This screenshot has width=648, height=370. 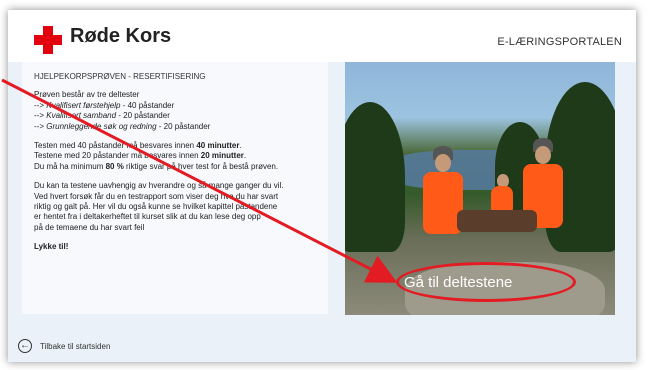 What do you see at coordinates (25, 346) in the screenshot?
I see `back-arrow-icon: ←` at bounding box center [25, 346].